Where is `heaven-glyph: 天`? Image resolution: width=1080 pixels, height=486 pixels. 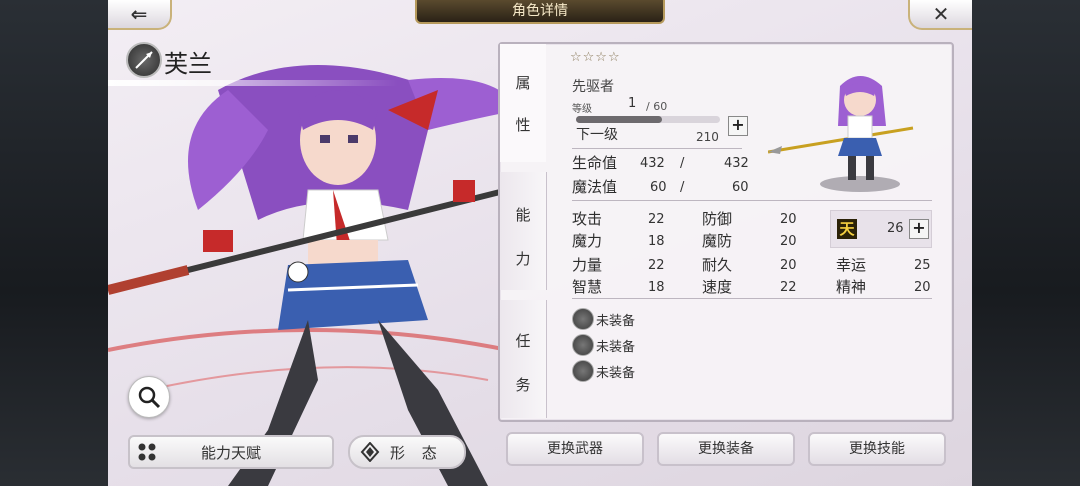
heaven-glyph: 天 is located at coordinates (847, 229).